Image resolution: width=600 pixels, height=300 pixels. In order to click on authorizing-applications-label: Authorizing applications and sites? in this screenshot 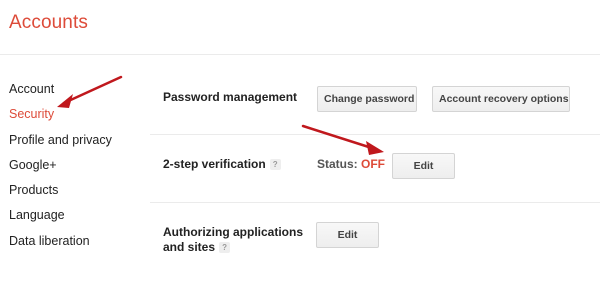, I will do `click(233, 240)`.